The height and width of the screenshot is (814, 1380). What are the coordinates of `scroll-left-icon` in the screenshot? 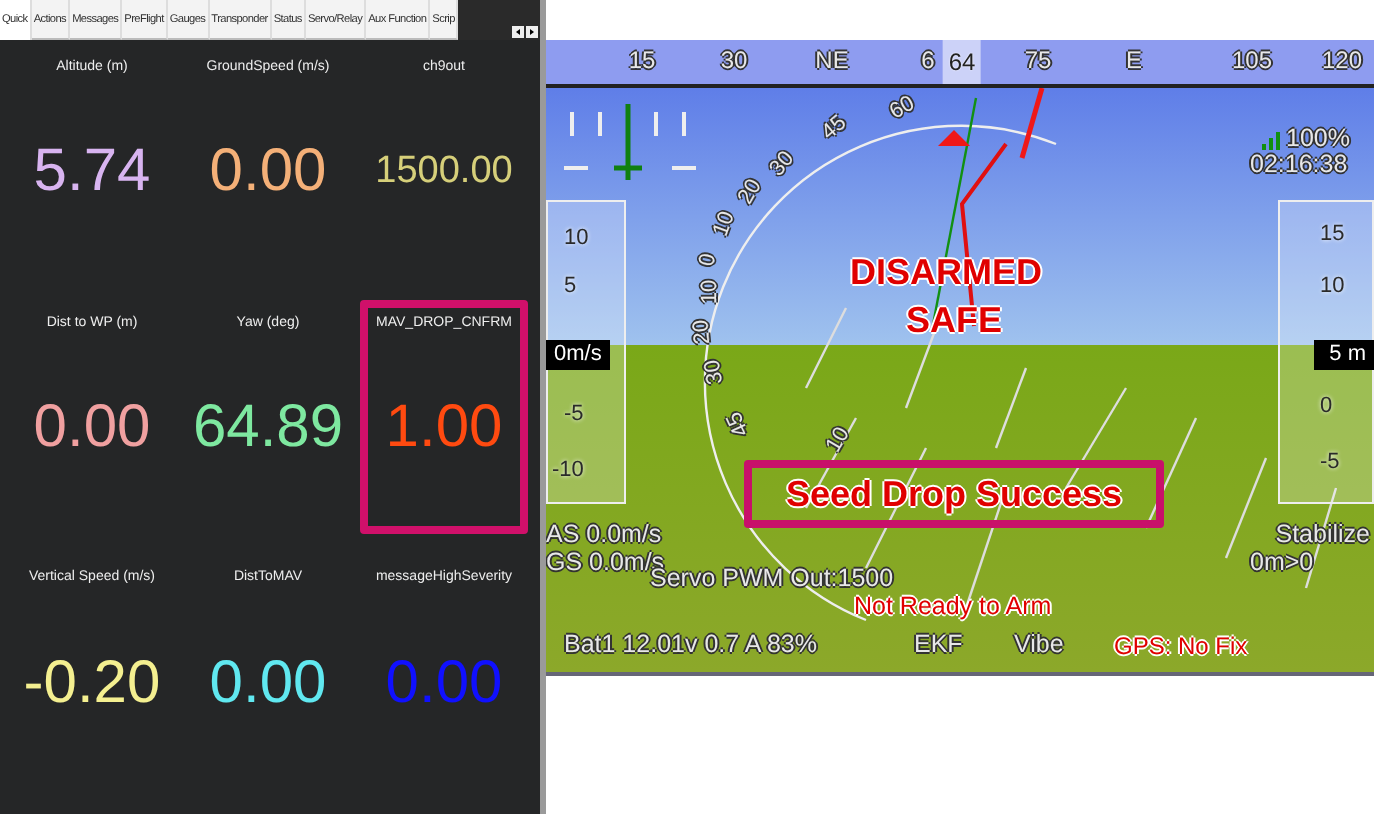 It's located at (518, 32).